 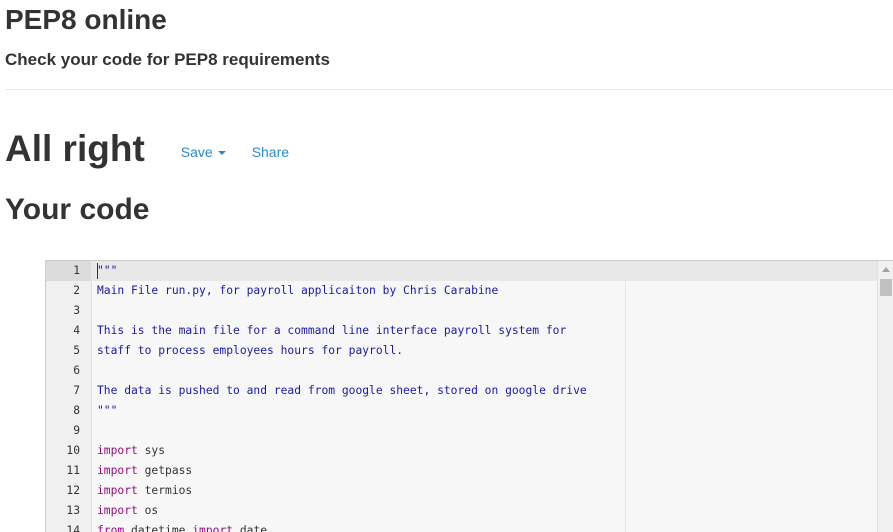 I want to click on code-line: 13 import os, so click(x=461, y=511).